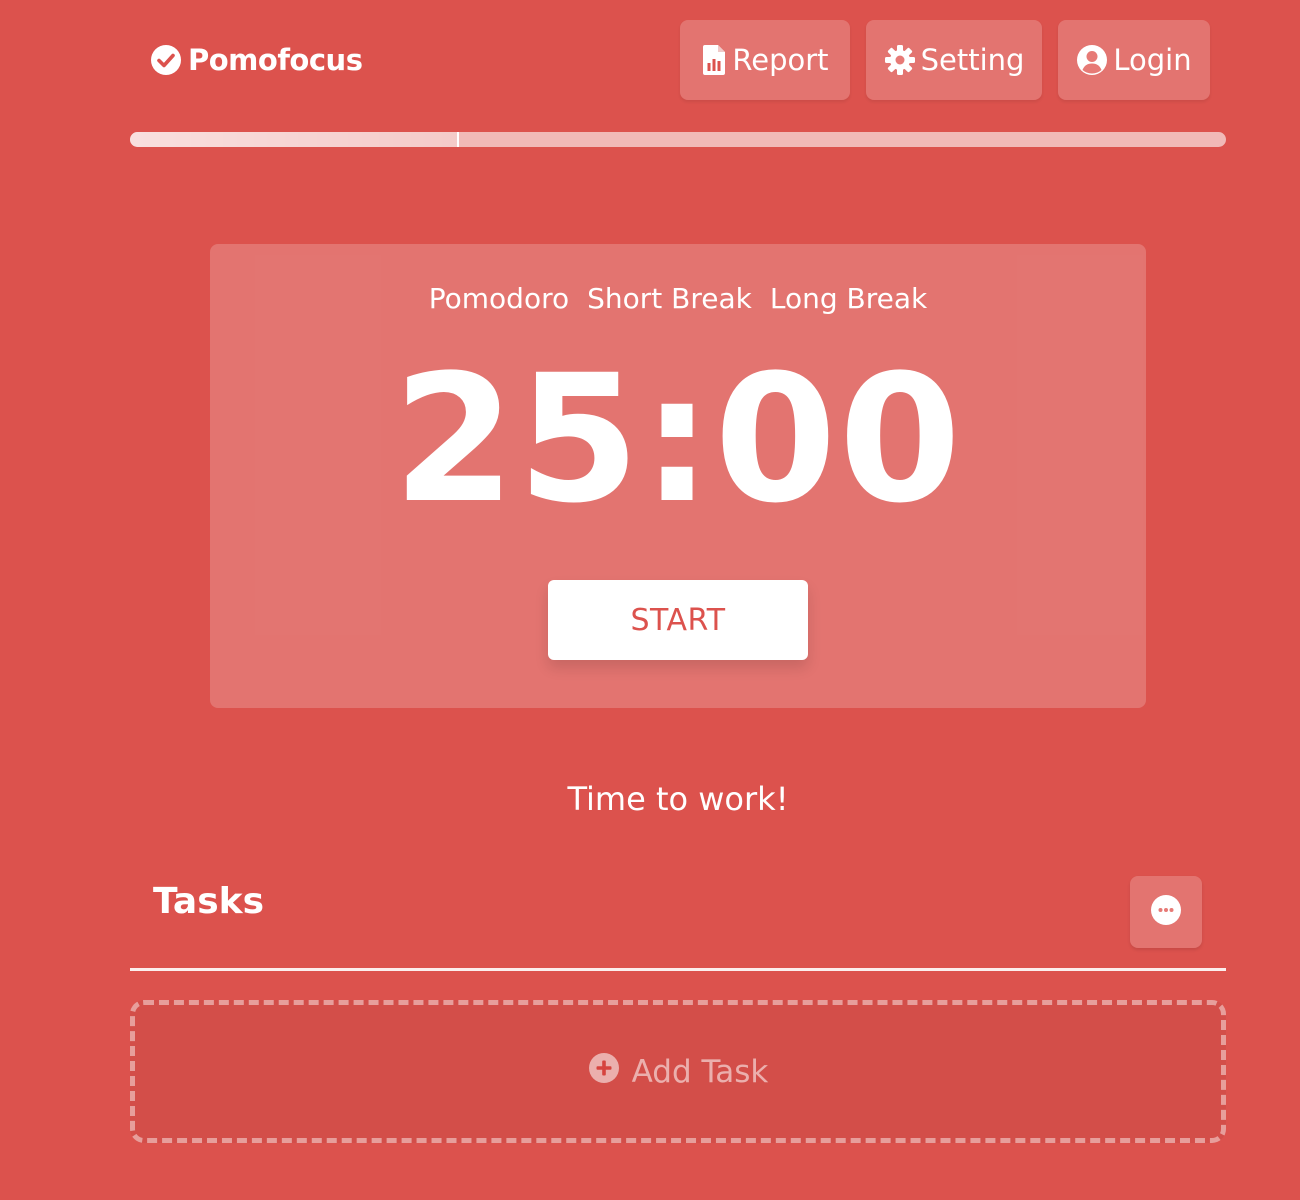  I want to click on add-task-button: Add Task, so click(678, 1071).